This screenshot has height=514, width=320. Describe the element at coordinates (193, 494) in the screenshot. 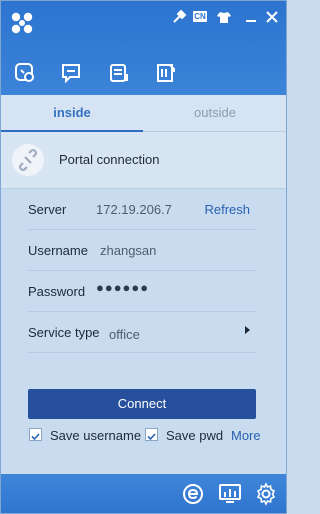

I see `browser-e-icon` at that location.